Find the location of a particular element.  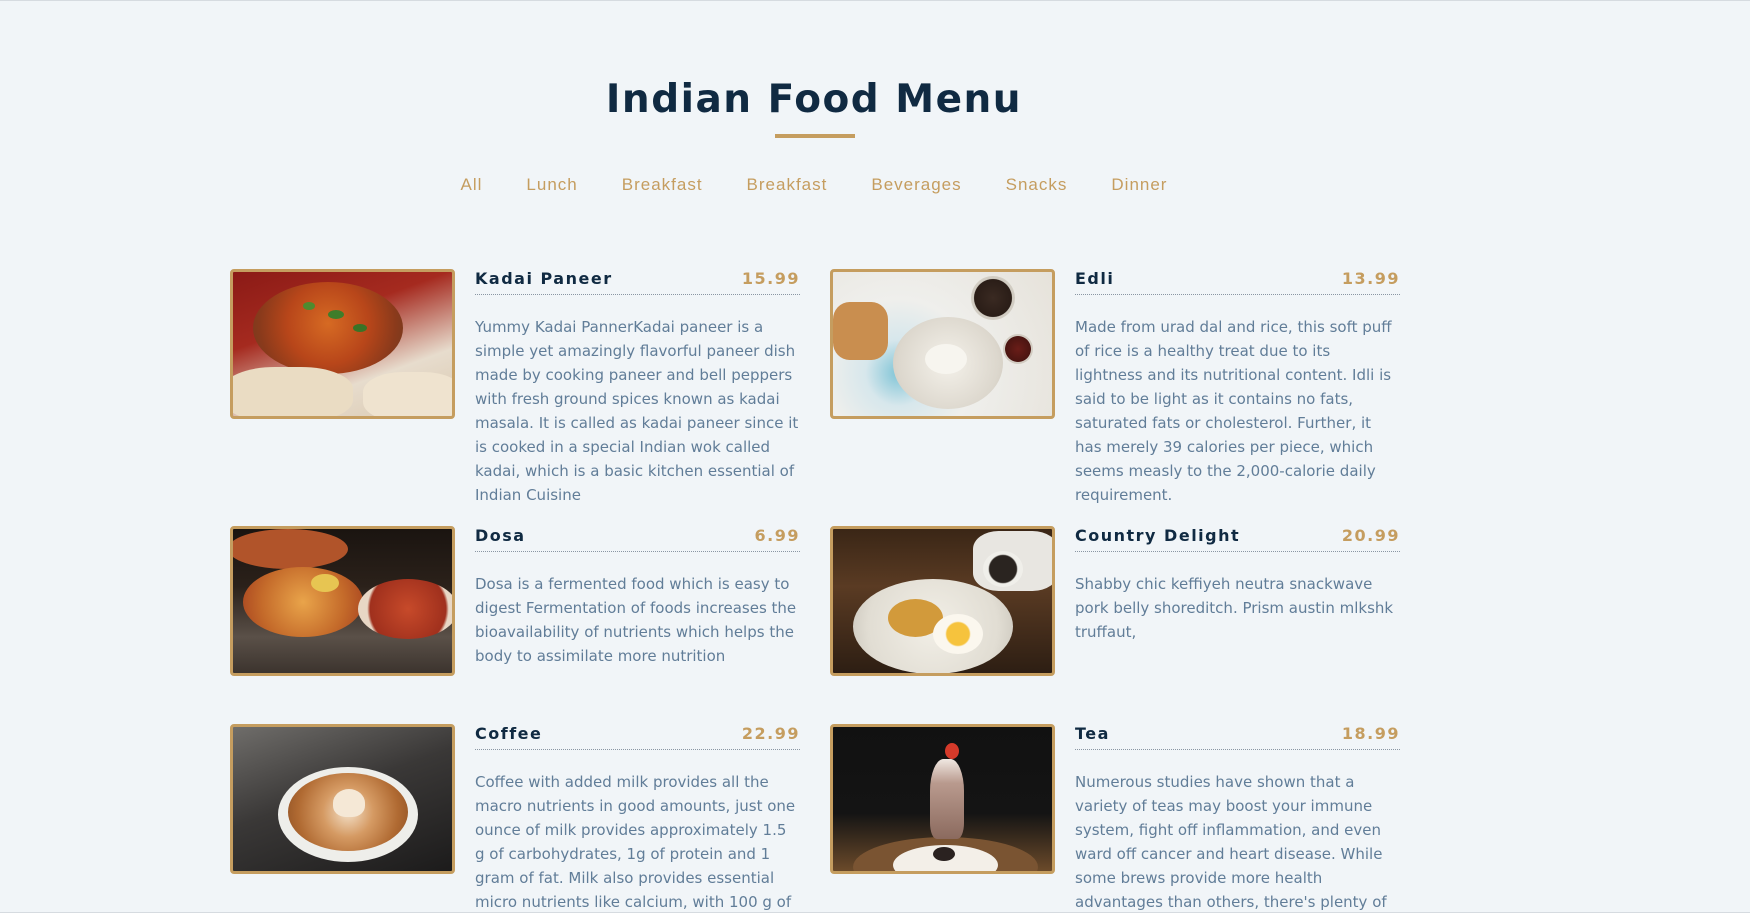

item-header: Country Delight 20.99 is located at coordinates (1237, 539).